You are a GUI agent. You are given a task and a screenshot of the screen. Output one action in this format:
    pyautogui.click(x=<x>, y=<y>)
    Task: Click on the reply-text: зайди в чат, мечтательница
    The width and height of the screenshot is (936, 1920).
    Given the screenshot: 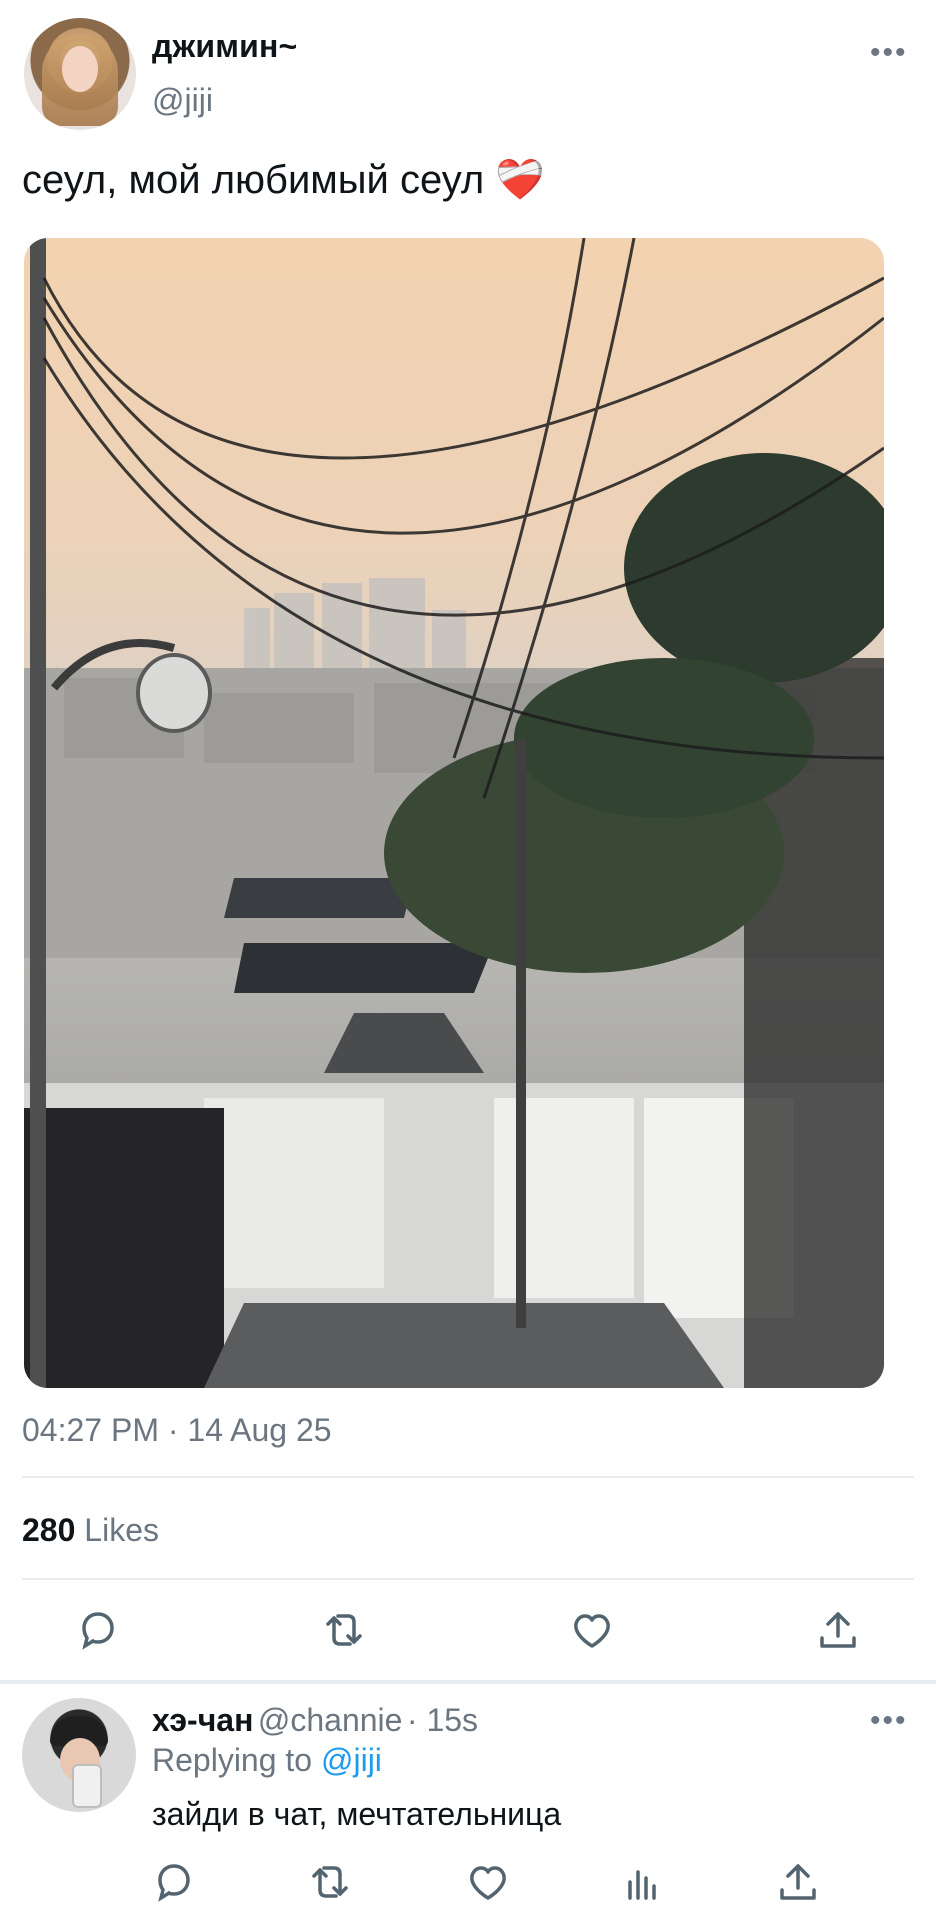 What is the action you would take?
    pyautogui.click(x=357, y=1814)
    